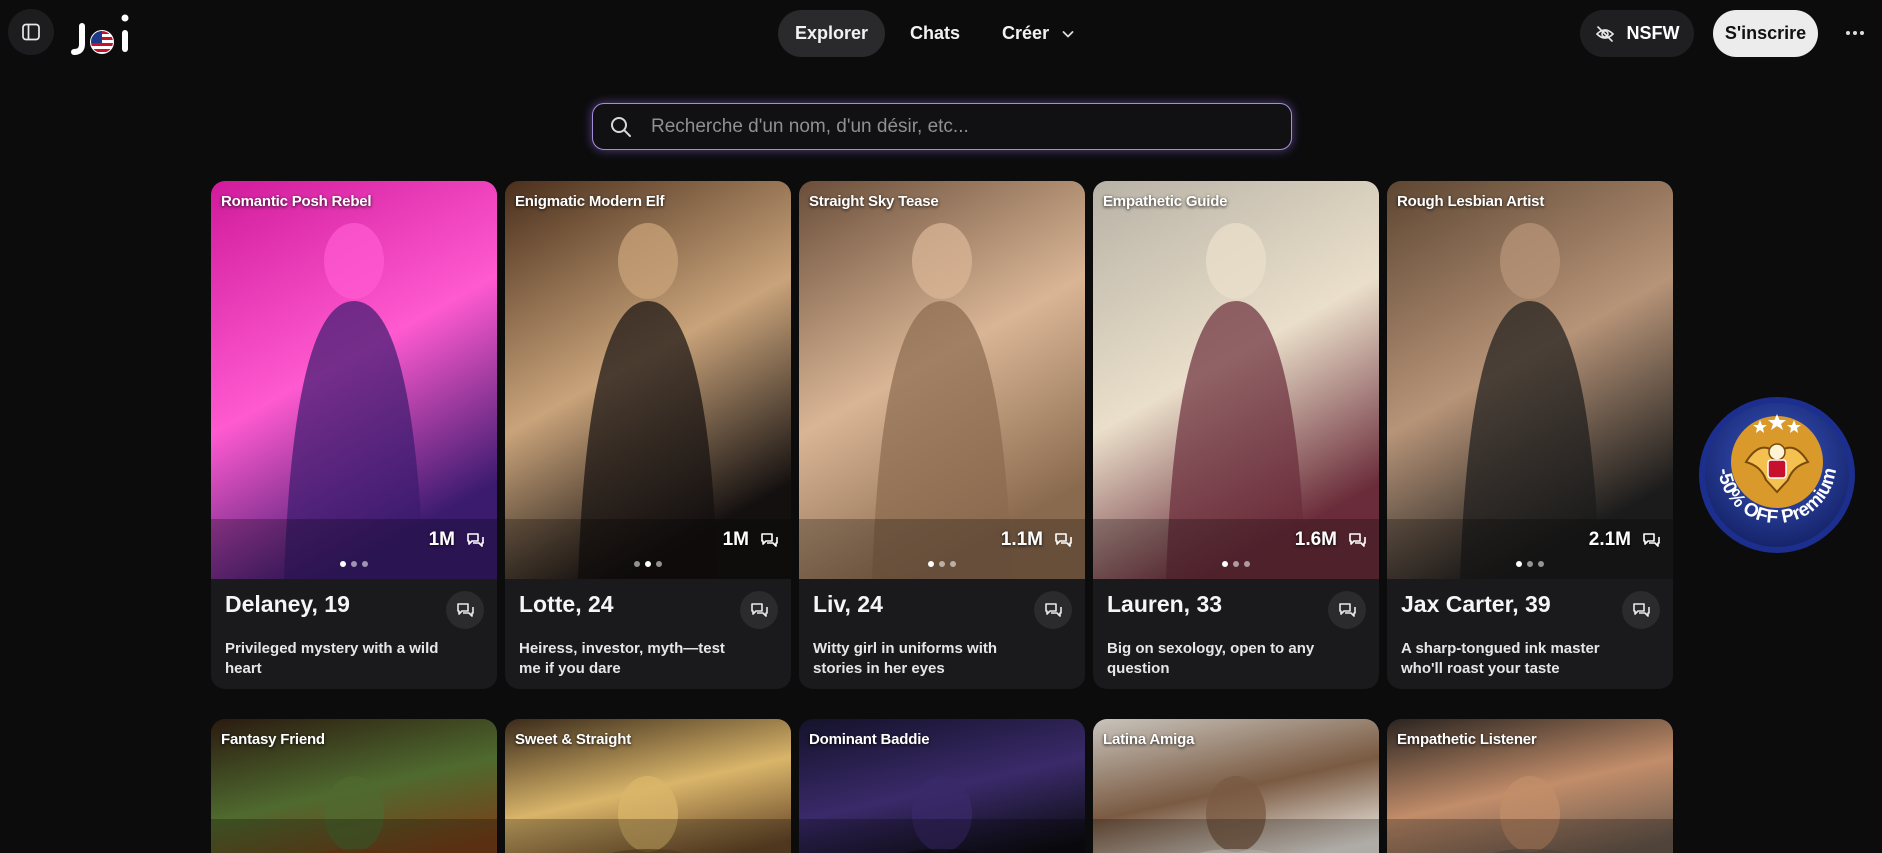 The width and height of the screenshot is (1882, 853). I want to click on character-card: Sweet & Straight, so click(648, 786).